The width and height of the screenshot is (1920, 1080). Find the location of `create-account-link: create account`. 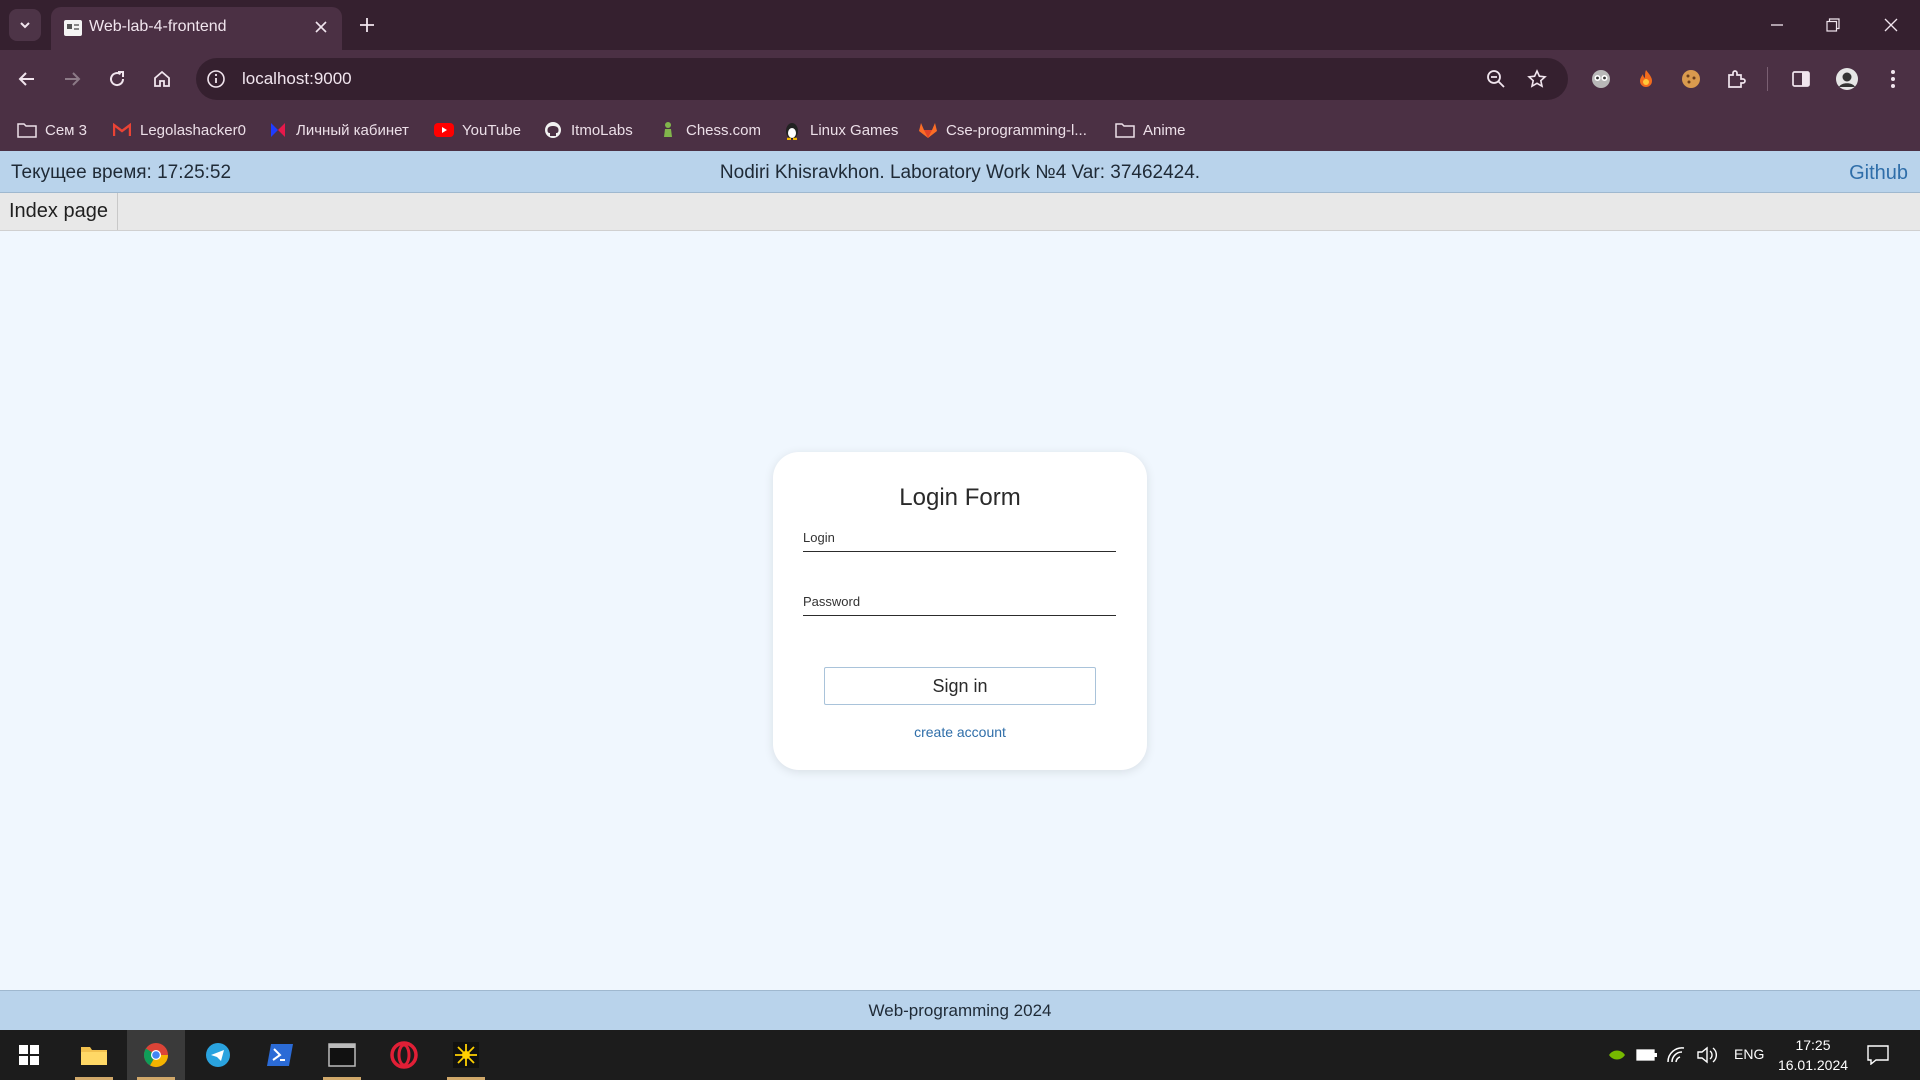

create-account-link: create account is located at coordinates (960, 732).